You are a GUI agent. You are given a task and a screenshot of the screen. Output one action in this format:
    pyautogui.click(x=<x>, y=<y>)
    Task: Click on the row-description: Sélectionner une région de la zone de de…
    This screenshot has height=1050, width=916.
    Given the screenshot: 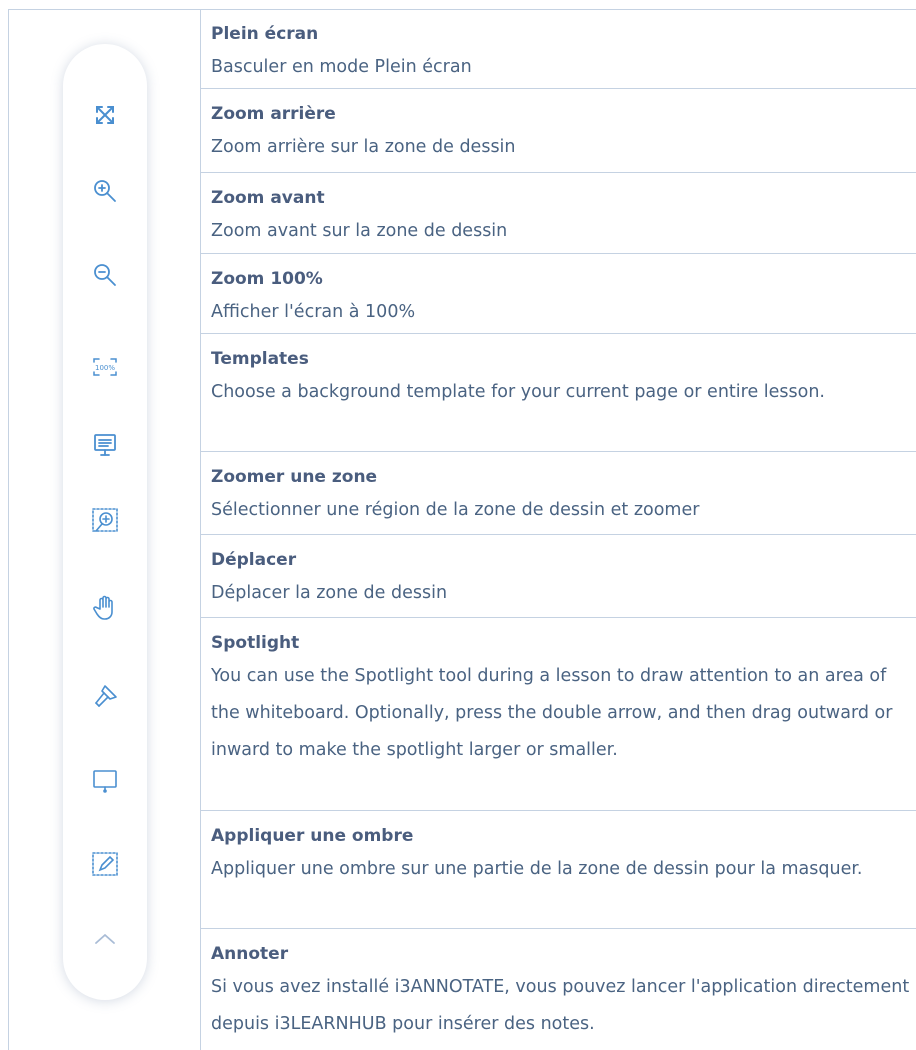 What is the action you would take?
    pyautogui.click(x=455, y=510)
    